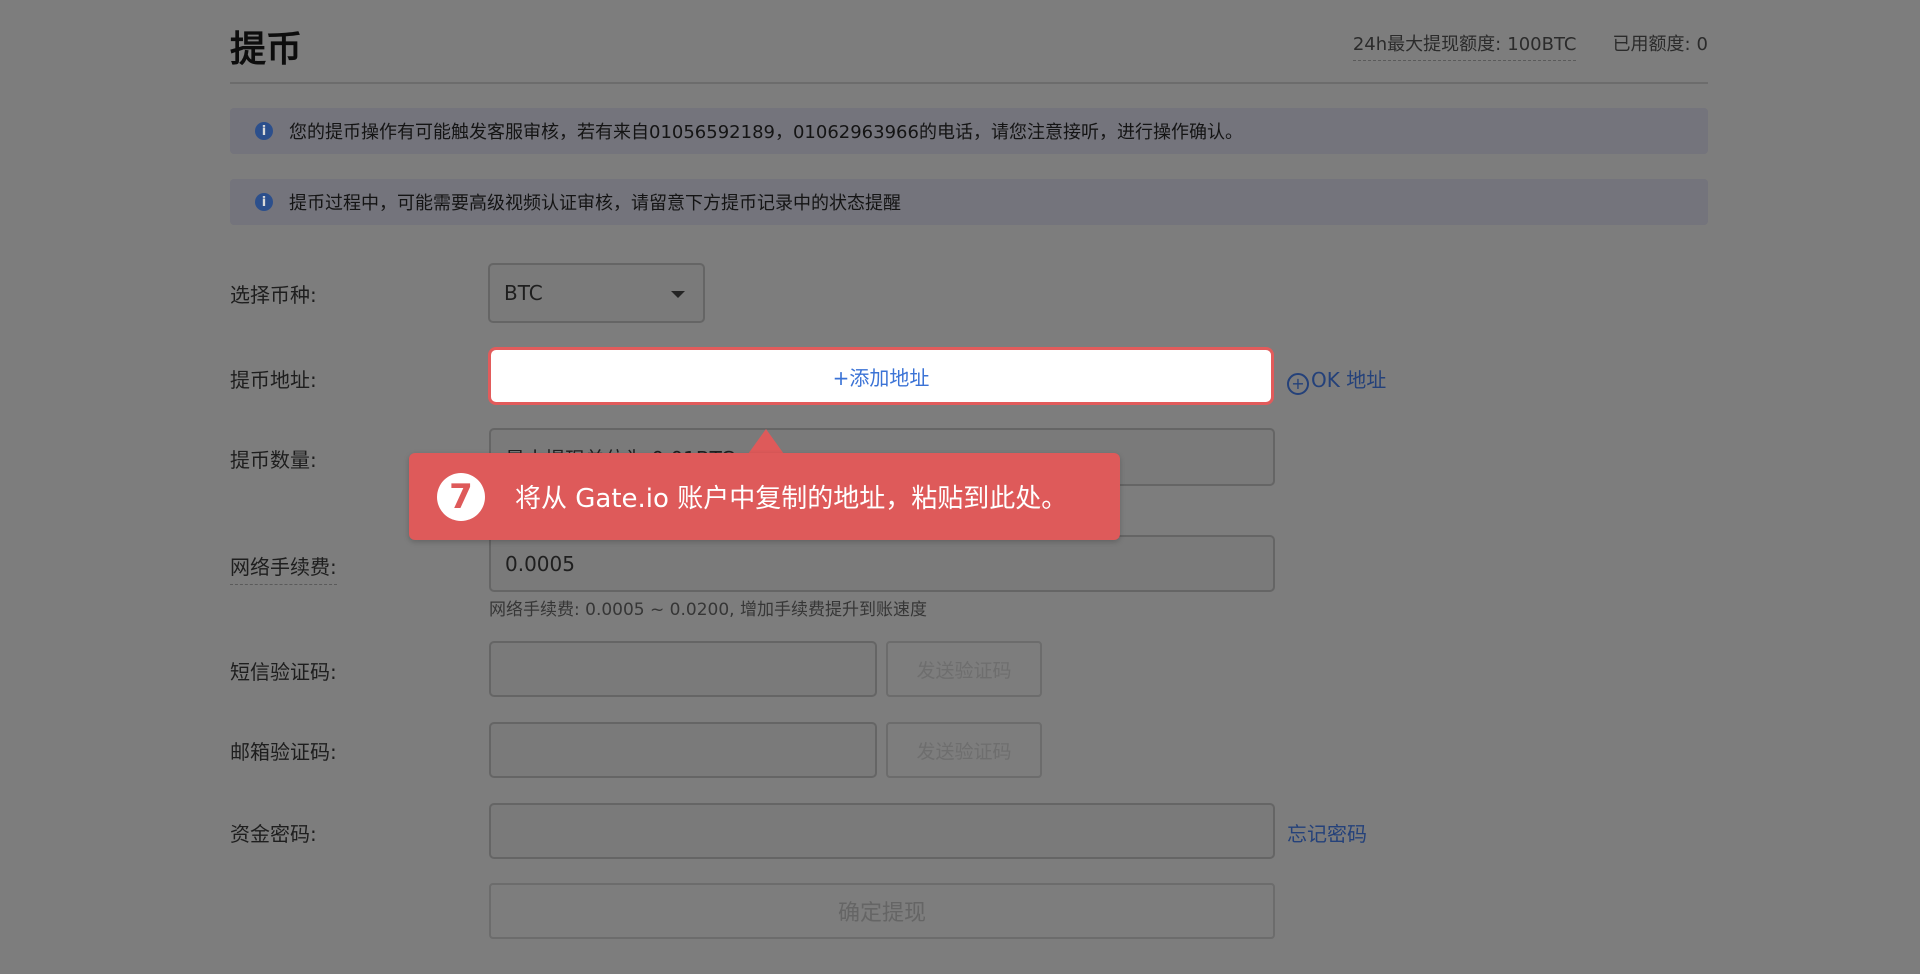  I want to click on daily-limit: 24h最大提现额度: 100BTC, so click(1464, 45).